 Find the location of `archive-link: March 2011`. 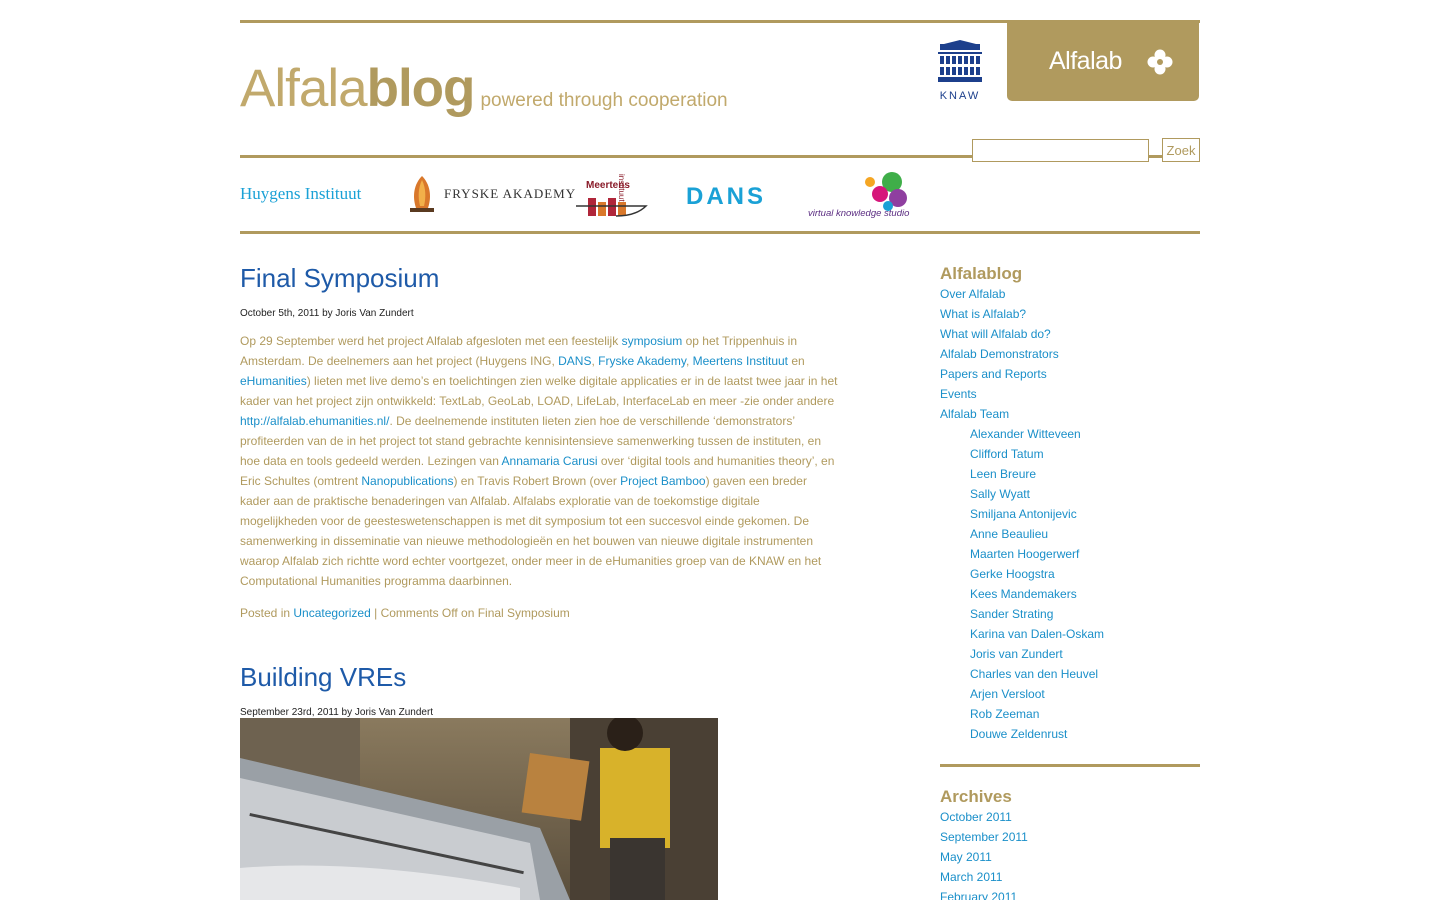

archive-link: March 2011 is located at coordinates (971, 877).